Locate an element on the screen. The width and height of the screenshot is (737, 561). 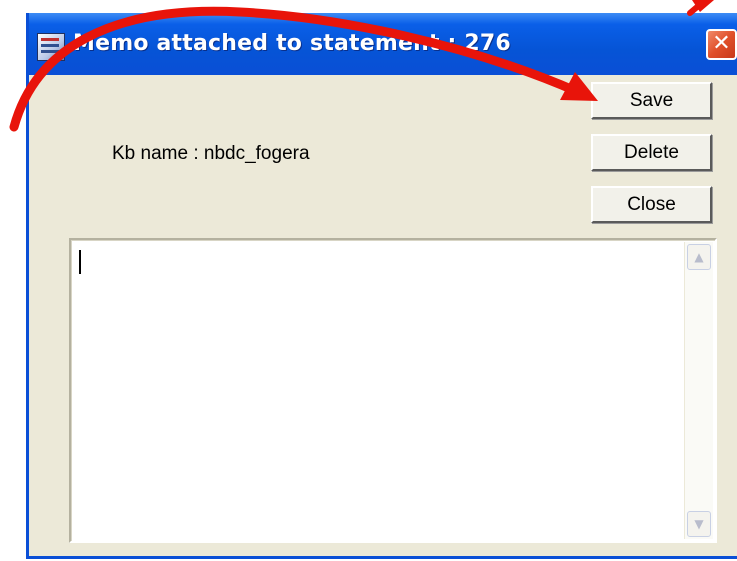
annotation-arrow-top-right is located at coordinates (696, 8).